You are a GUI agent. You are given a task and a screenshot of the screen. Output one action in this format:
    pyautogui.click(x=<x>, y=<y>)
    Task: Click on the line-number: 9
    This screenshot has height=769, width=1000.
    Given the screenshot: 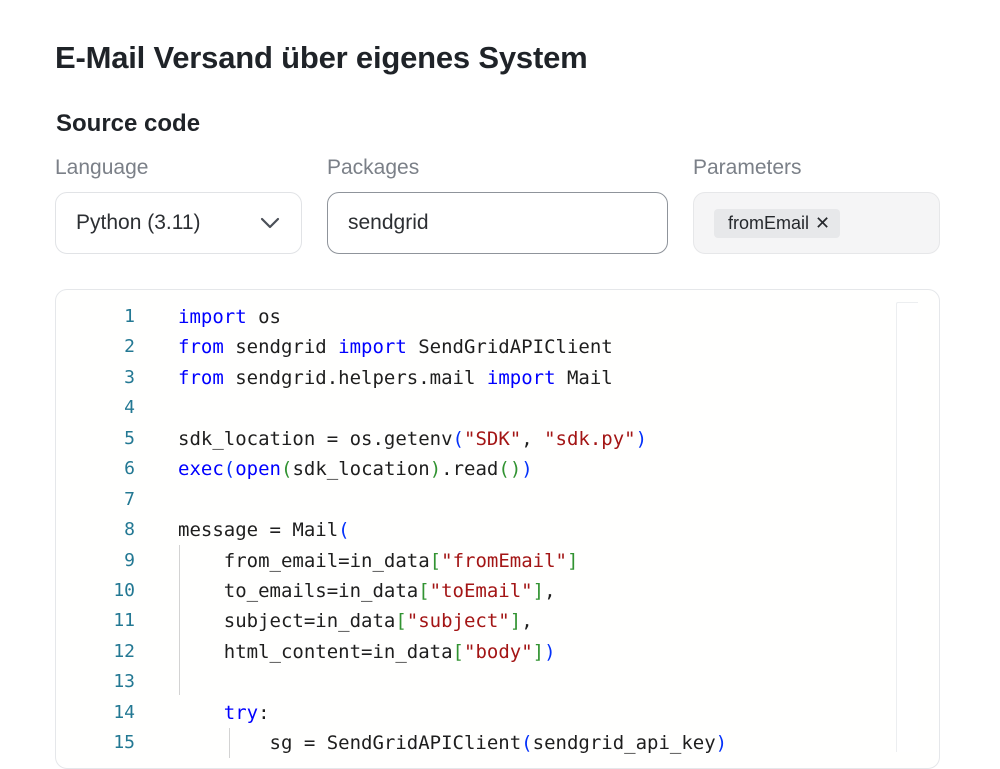 What is the action you would take?
    pyautogui.click(x=129, y=560)
    